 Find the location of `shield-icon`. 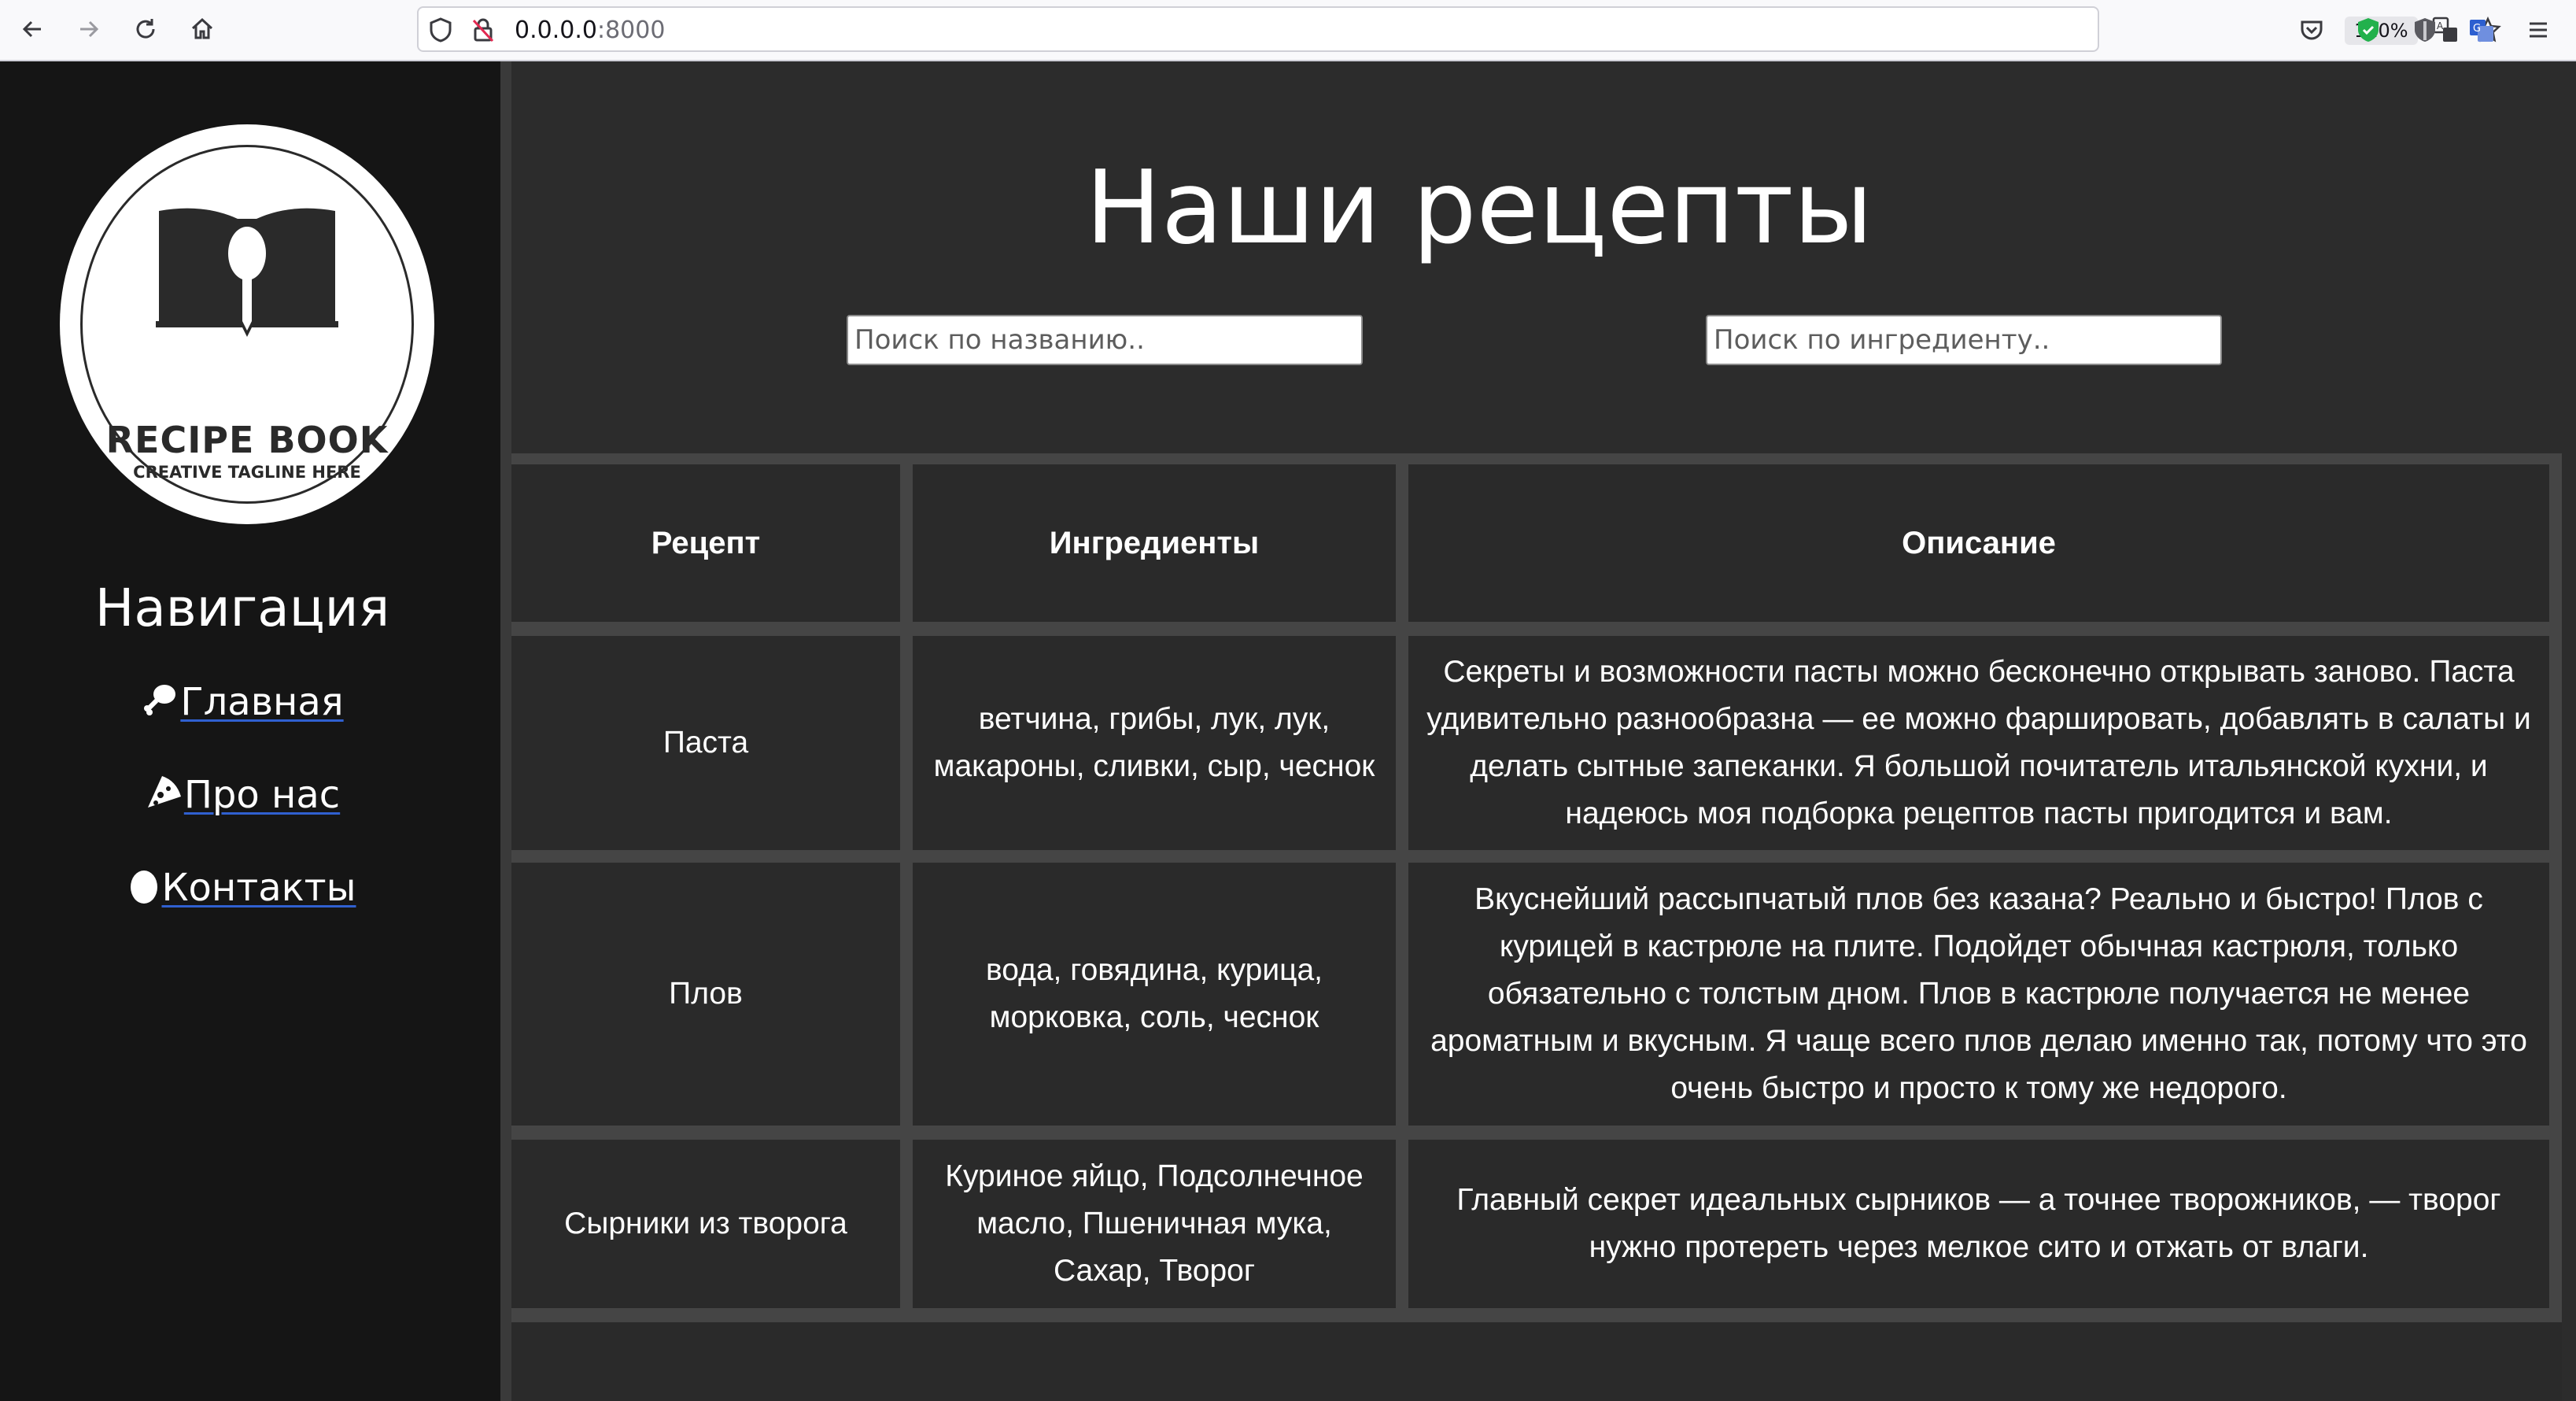

shield-icon is located at coordinates (440, 30).